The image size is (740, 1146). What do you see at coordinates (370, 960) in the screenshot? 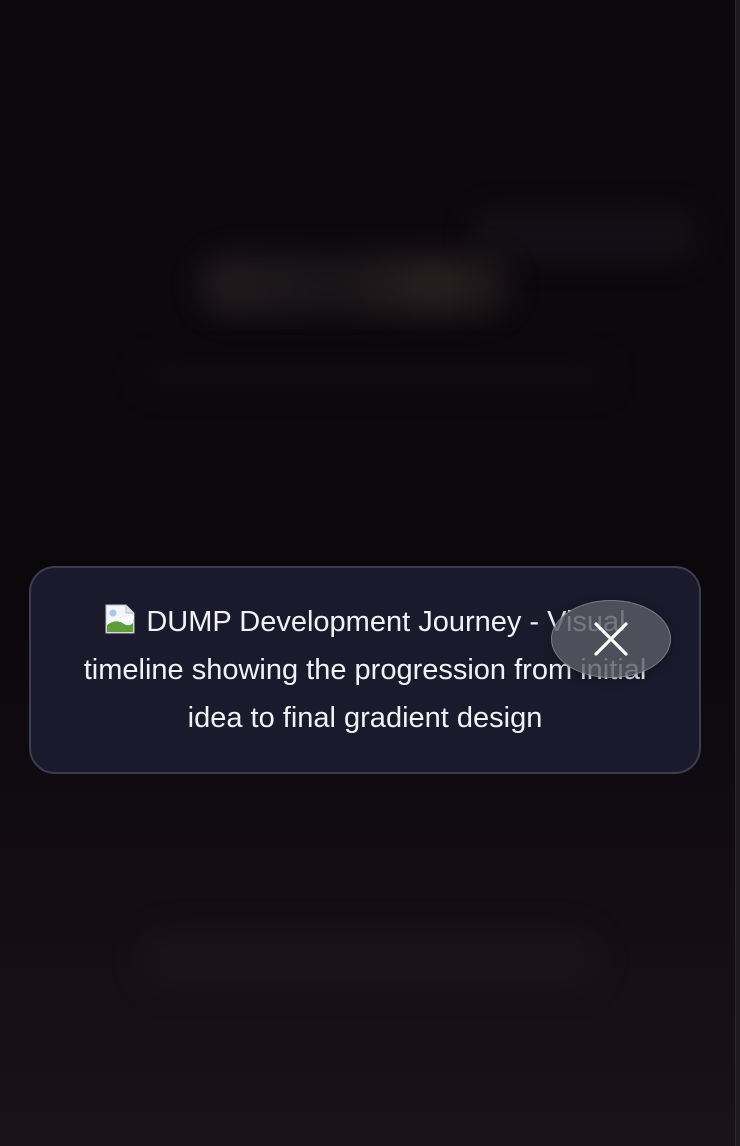
I see `blurred-background-footer` at bounding box center [370, 960].